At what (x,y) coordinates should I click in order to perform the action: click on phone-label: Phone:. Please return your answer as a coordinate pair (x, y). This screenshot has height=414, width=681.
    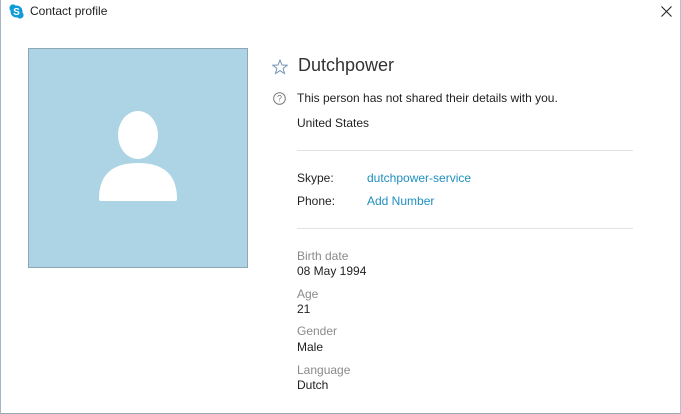
    Looking at the image, I should click on (316, 201).